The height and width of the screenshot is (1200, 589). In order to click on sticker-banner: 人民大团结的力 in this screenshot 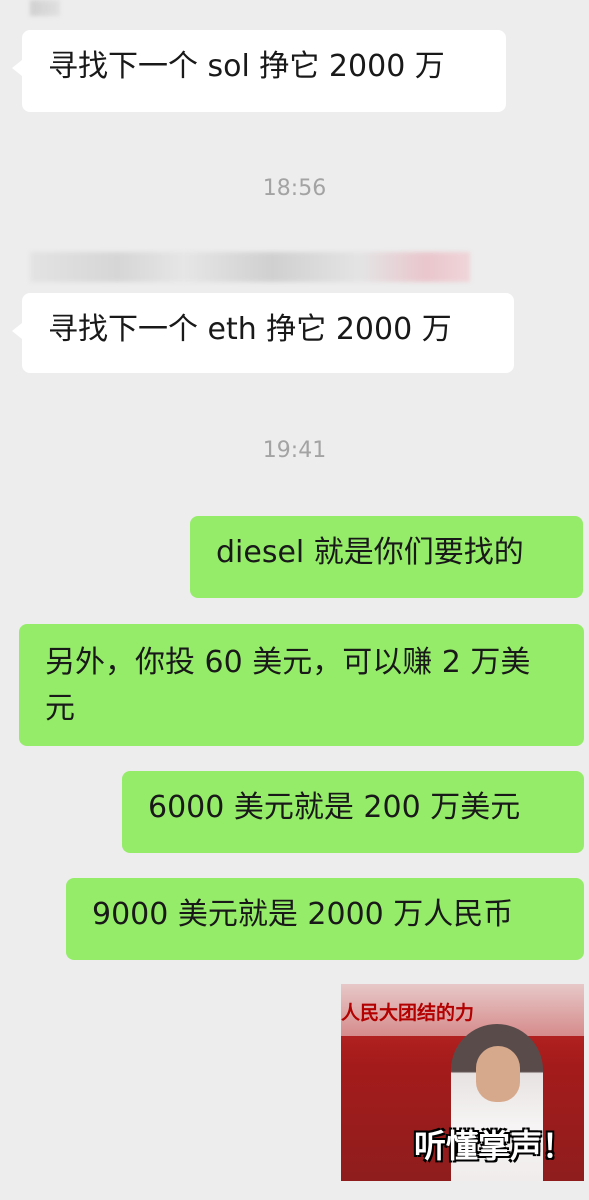, I will do `click(462, 1010)`.